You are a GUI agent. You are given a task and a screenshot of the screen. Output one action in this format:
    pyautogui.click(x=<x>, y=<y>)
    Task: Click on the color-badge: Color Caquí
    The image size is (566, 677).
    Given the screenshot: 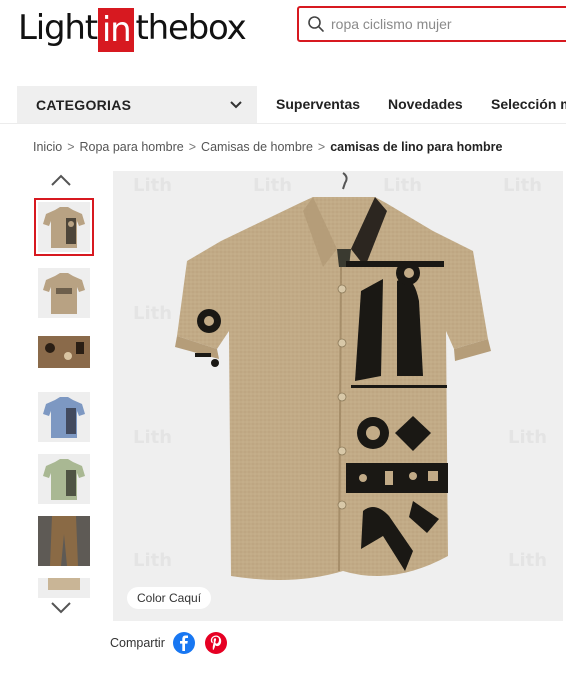 What is the action you would take?
    pyautogui.click(x=169, y=598)
    